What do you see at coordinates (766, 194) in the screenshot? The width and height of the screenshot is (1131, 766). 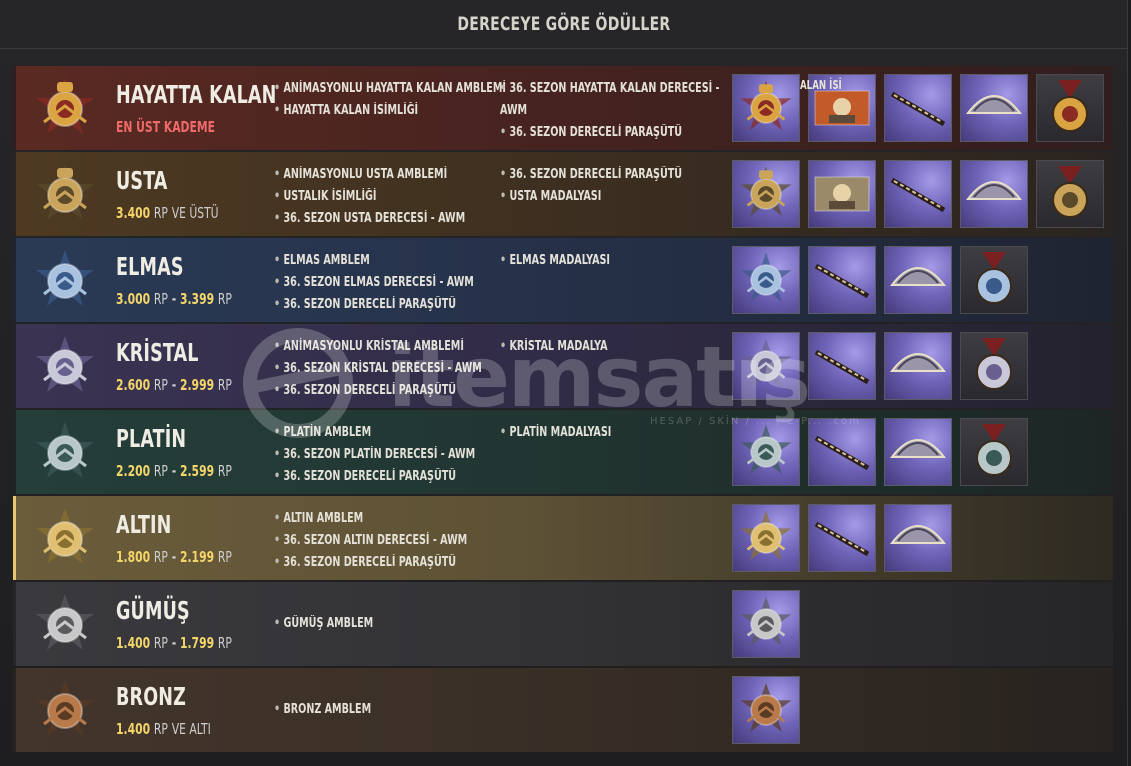 I see `ace-emblem-icon` at bounding box center [766, 194].